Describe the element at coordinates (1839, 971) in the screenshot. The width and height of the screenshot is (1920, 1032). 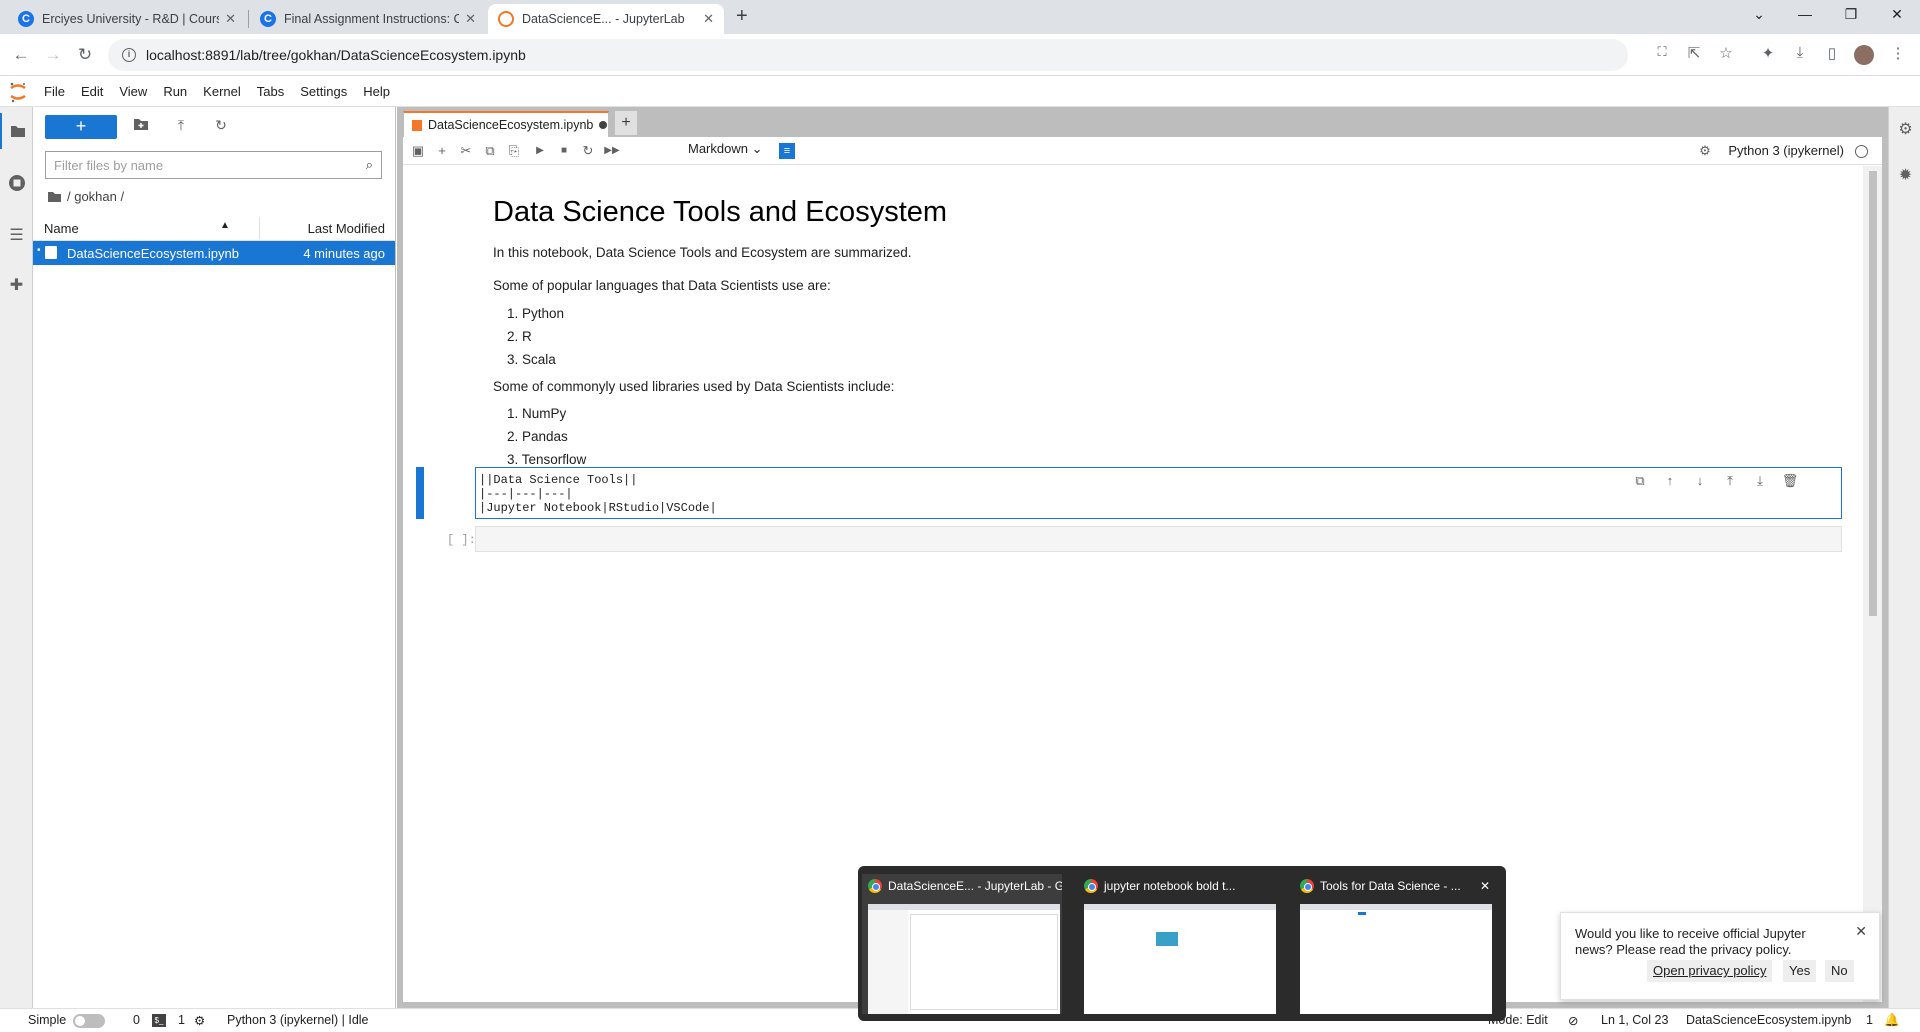
I see `no-button: No` at that location.